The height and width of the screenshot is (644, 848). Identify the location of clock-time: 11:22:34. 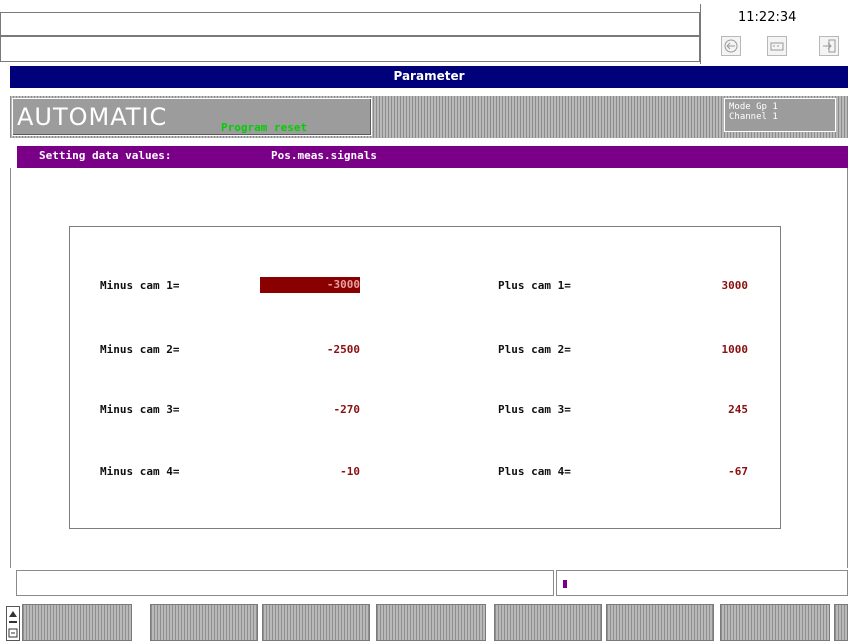
(767, 17).